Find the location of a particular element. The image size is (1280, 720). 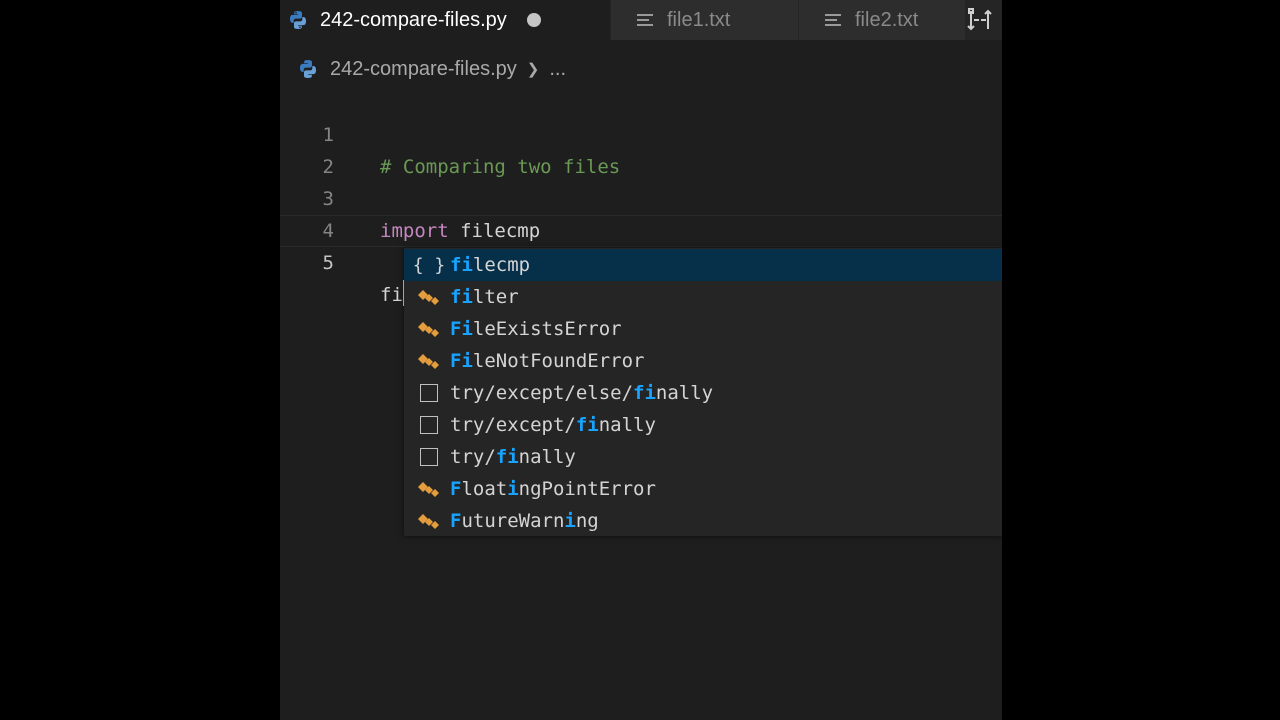

compare-changes-icon is located at coordinates (980, 20).